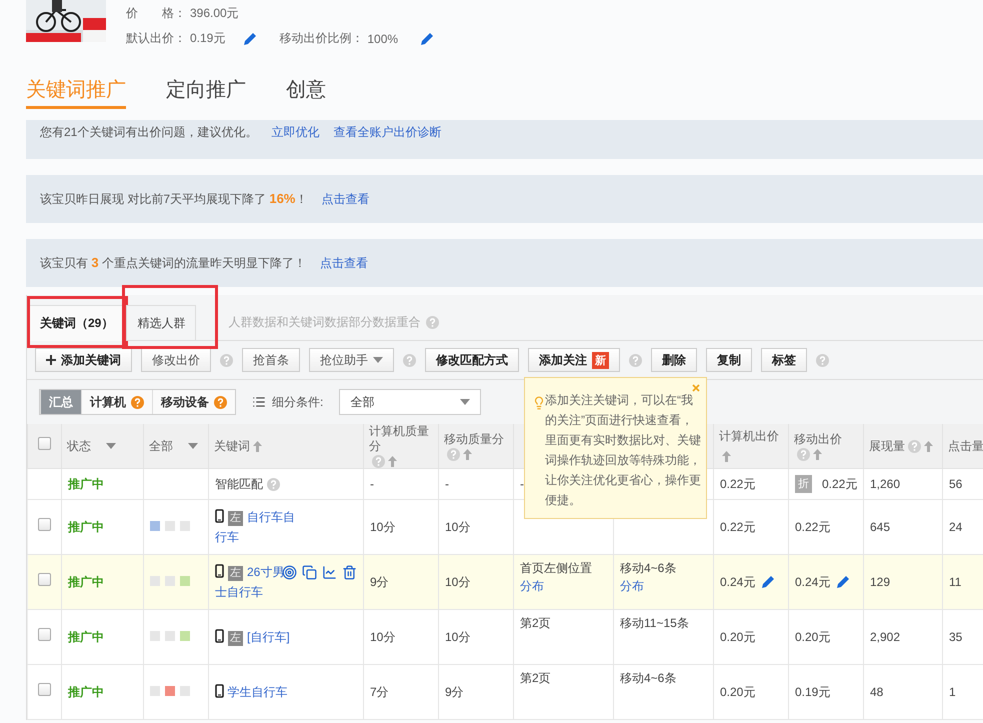  I want to click on toolbar-button: 标签, so click(784, 360).